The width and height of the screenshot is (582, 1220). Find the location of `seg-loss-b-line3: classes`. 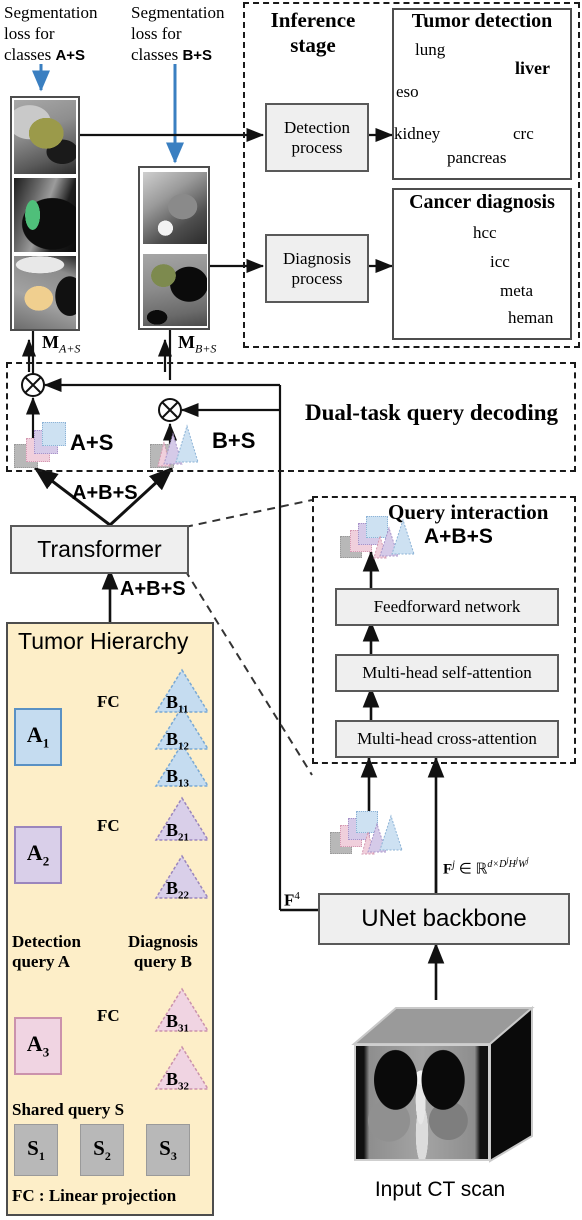

seg-loss-b-line3: classes is located at coordinates (157, 54).